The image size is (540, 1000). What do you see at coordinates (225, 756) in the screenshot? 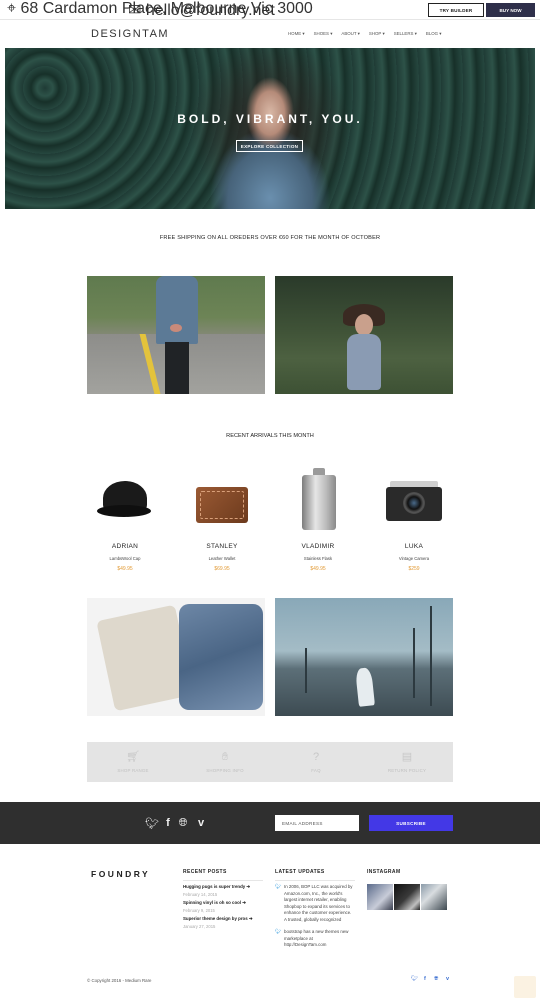
I see `handshake-icon: ✋︎` at bounding box center [225, 756].